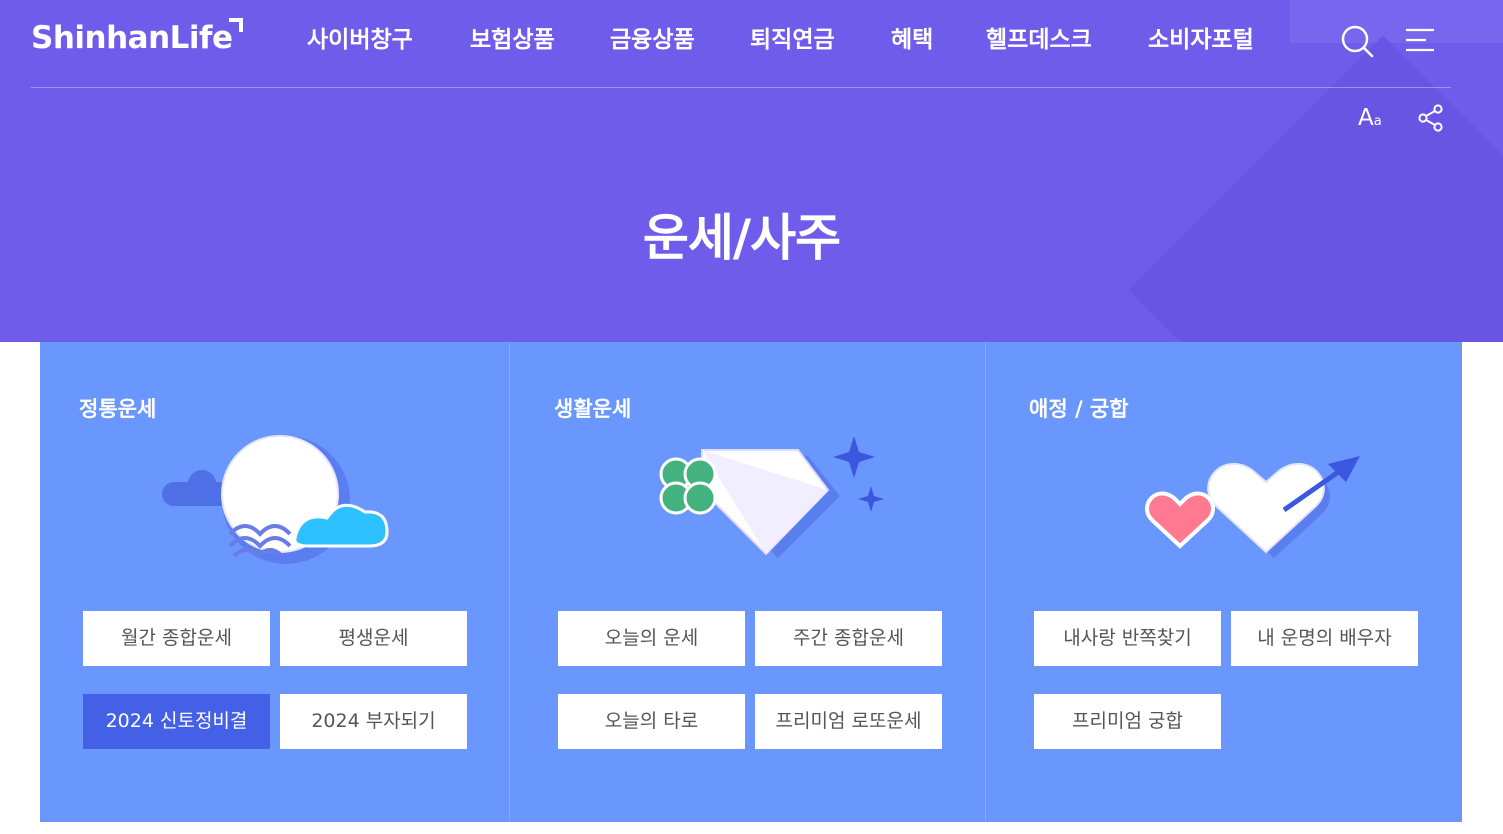 The height and width of the screenshot is (834, 1503). I want to click on font-size-icon: Aa, so click(1373, 118).